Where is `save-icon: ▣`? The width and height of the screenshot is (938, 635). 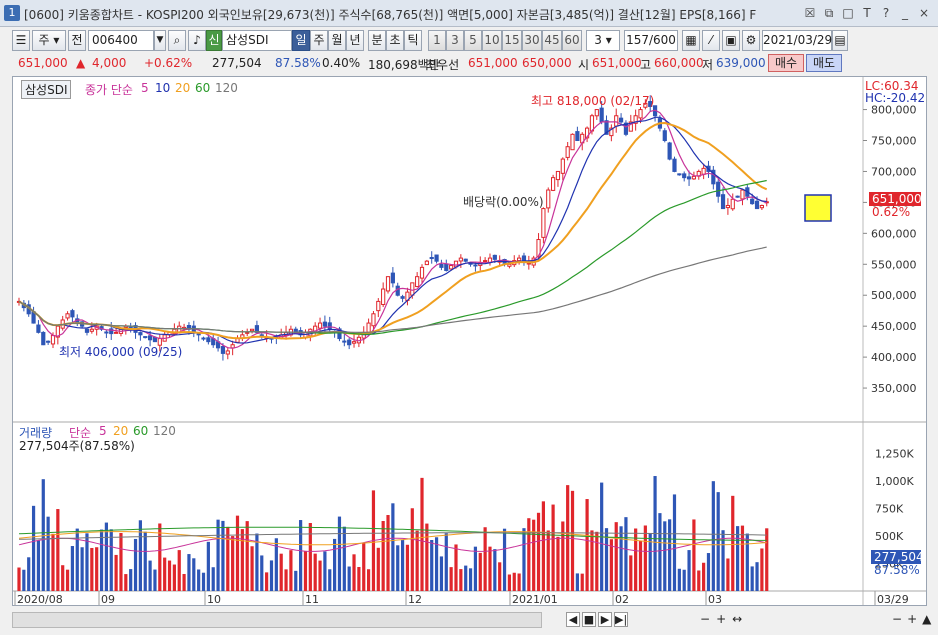
save-icon: ▣ is located at coordinates (731, 40).